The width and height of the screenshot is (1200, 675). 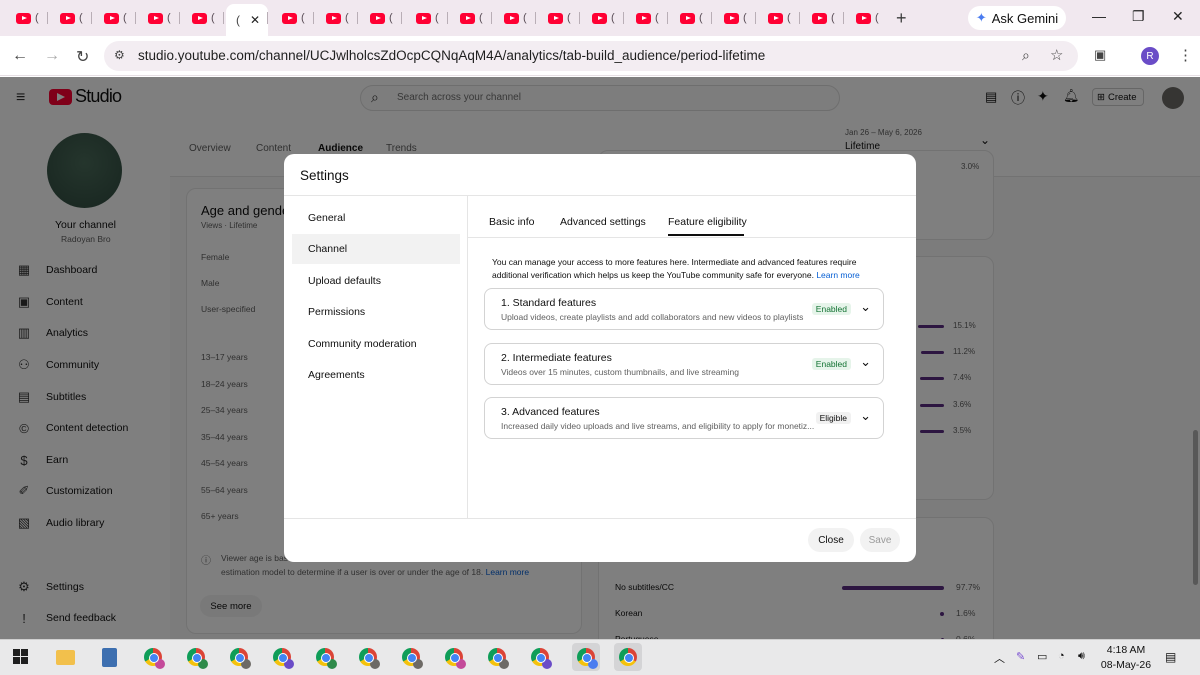 I want to click on tab-advanced-settings: Advanced settings, so click(x=603, y=222).